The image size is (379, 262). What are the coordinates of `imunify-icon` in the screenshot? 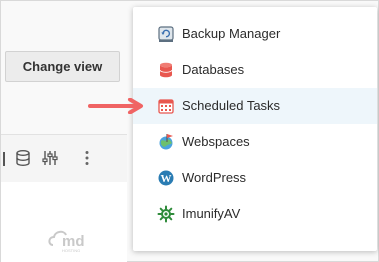 It's located at (166, 214).